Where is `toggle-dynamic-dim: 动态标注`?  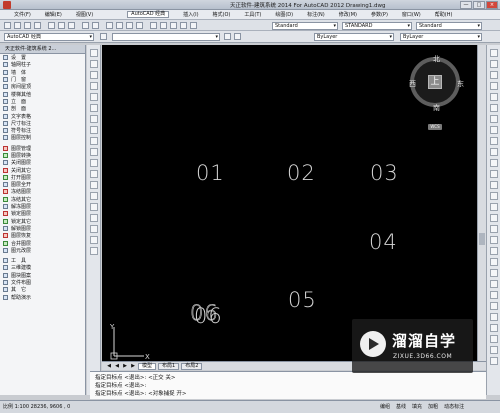
toggle-dynamic-dim: 动态标注 is located at coordinates (454, 407).